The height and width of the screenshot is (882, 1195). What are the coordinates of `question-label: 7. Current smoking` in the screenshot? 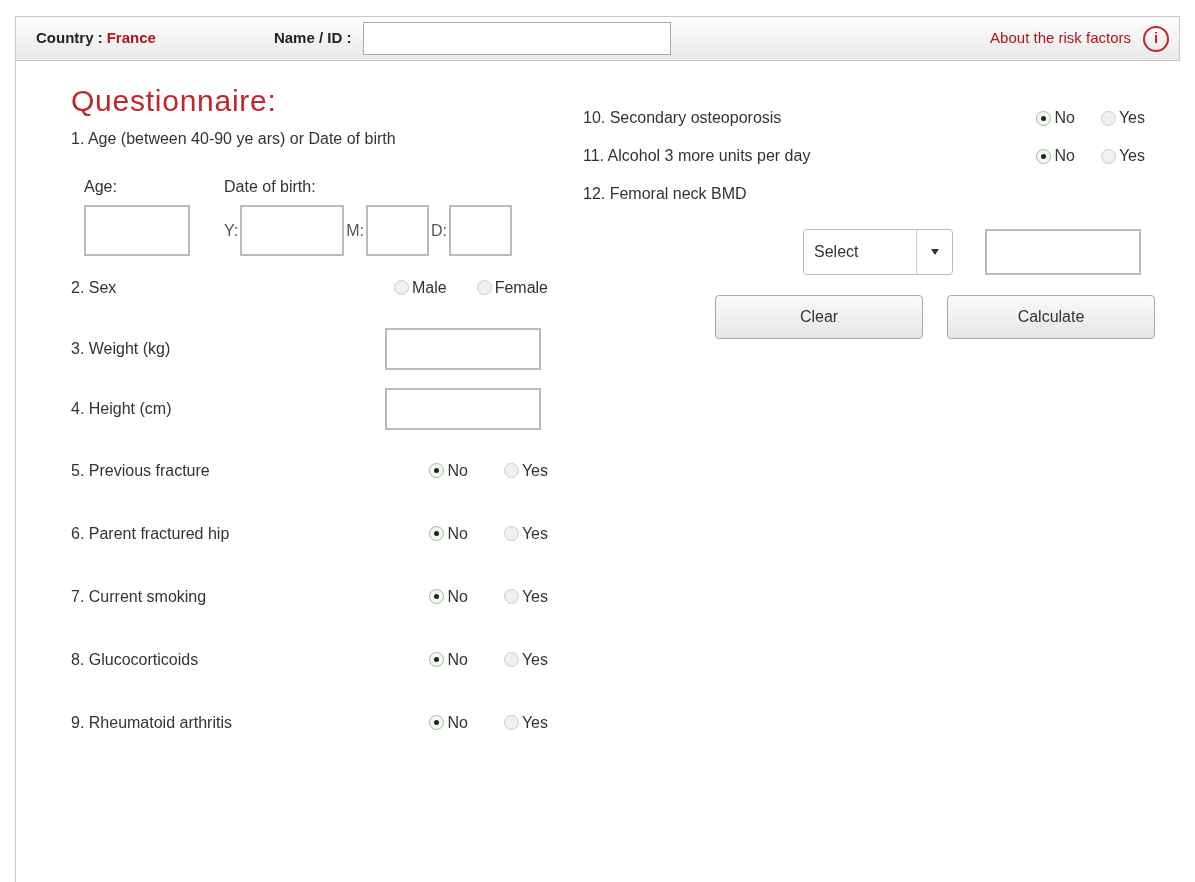 It's located at (139, 596).